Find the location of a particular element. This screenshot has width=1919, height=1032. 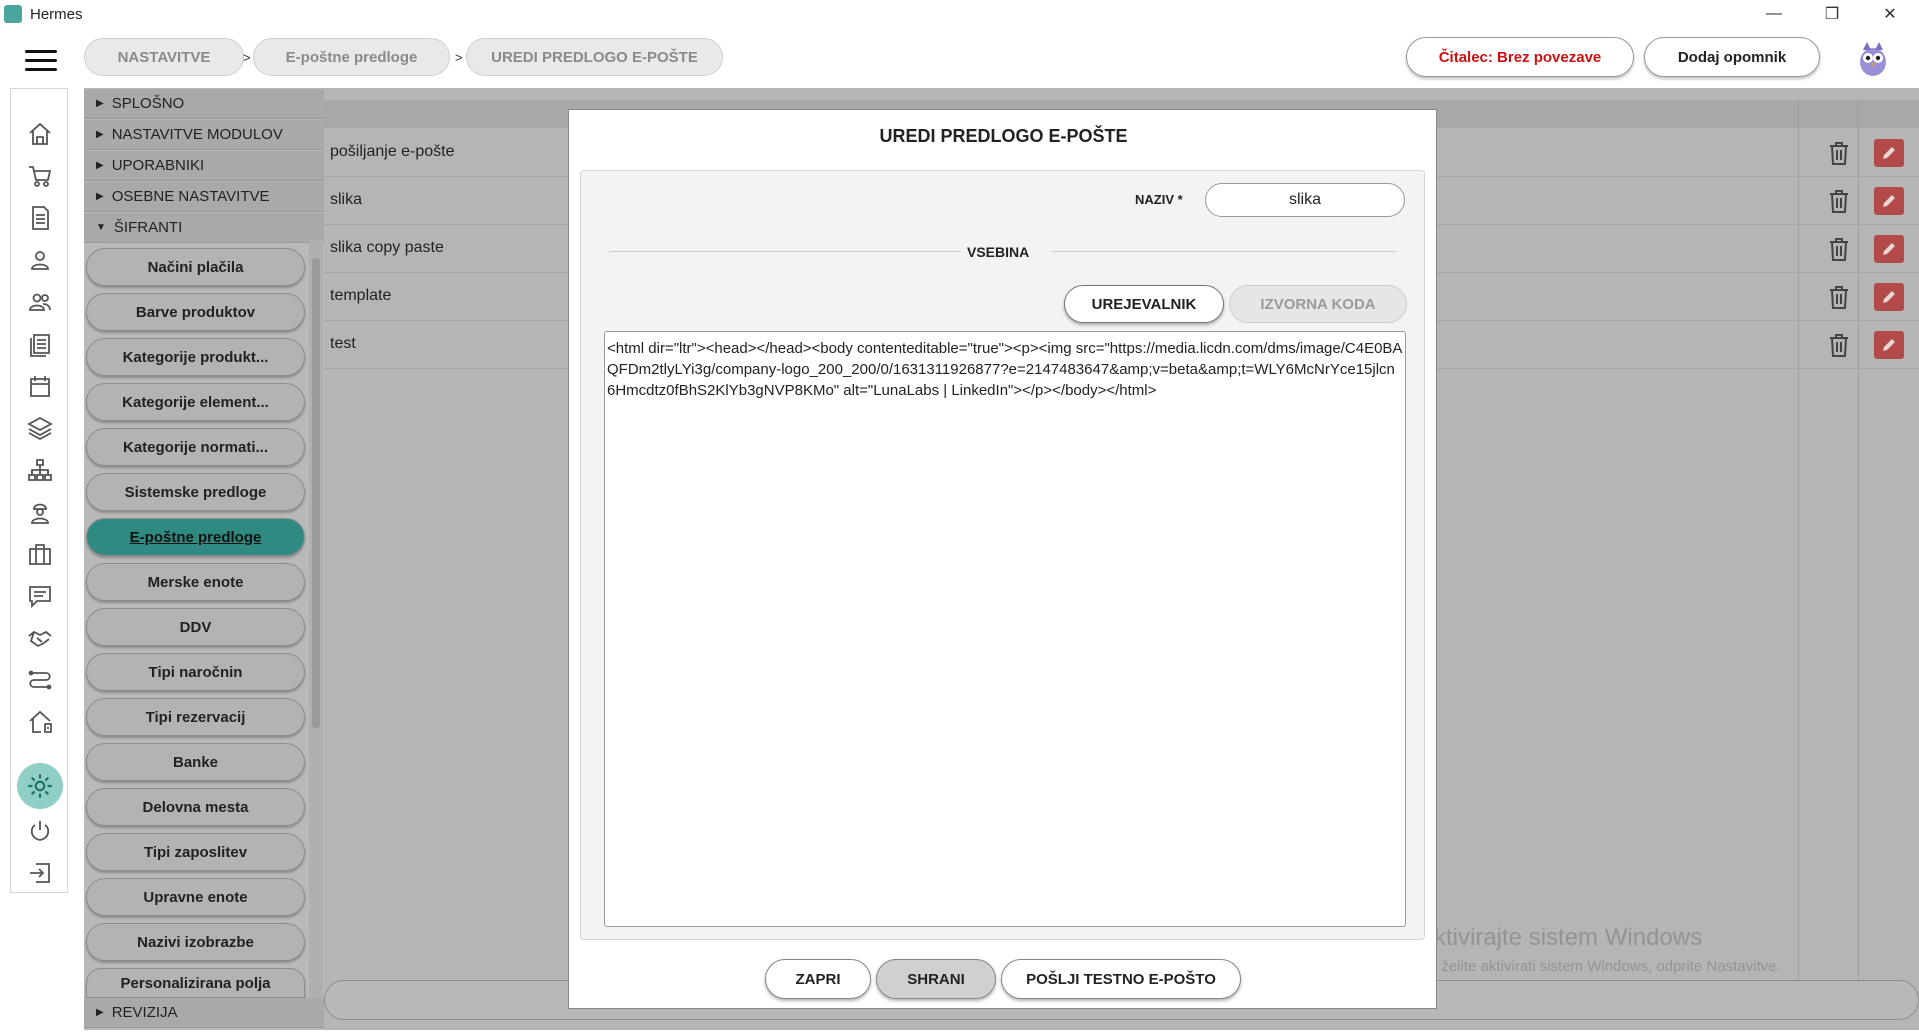

home-icon is located at coordinates (40, 134).